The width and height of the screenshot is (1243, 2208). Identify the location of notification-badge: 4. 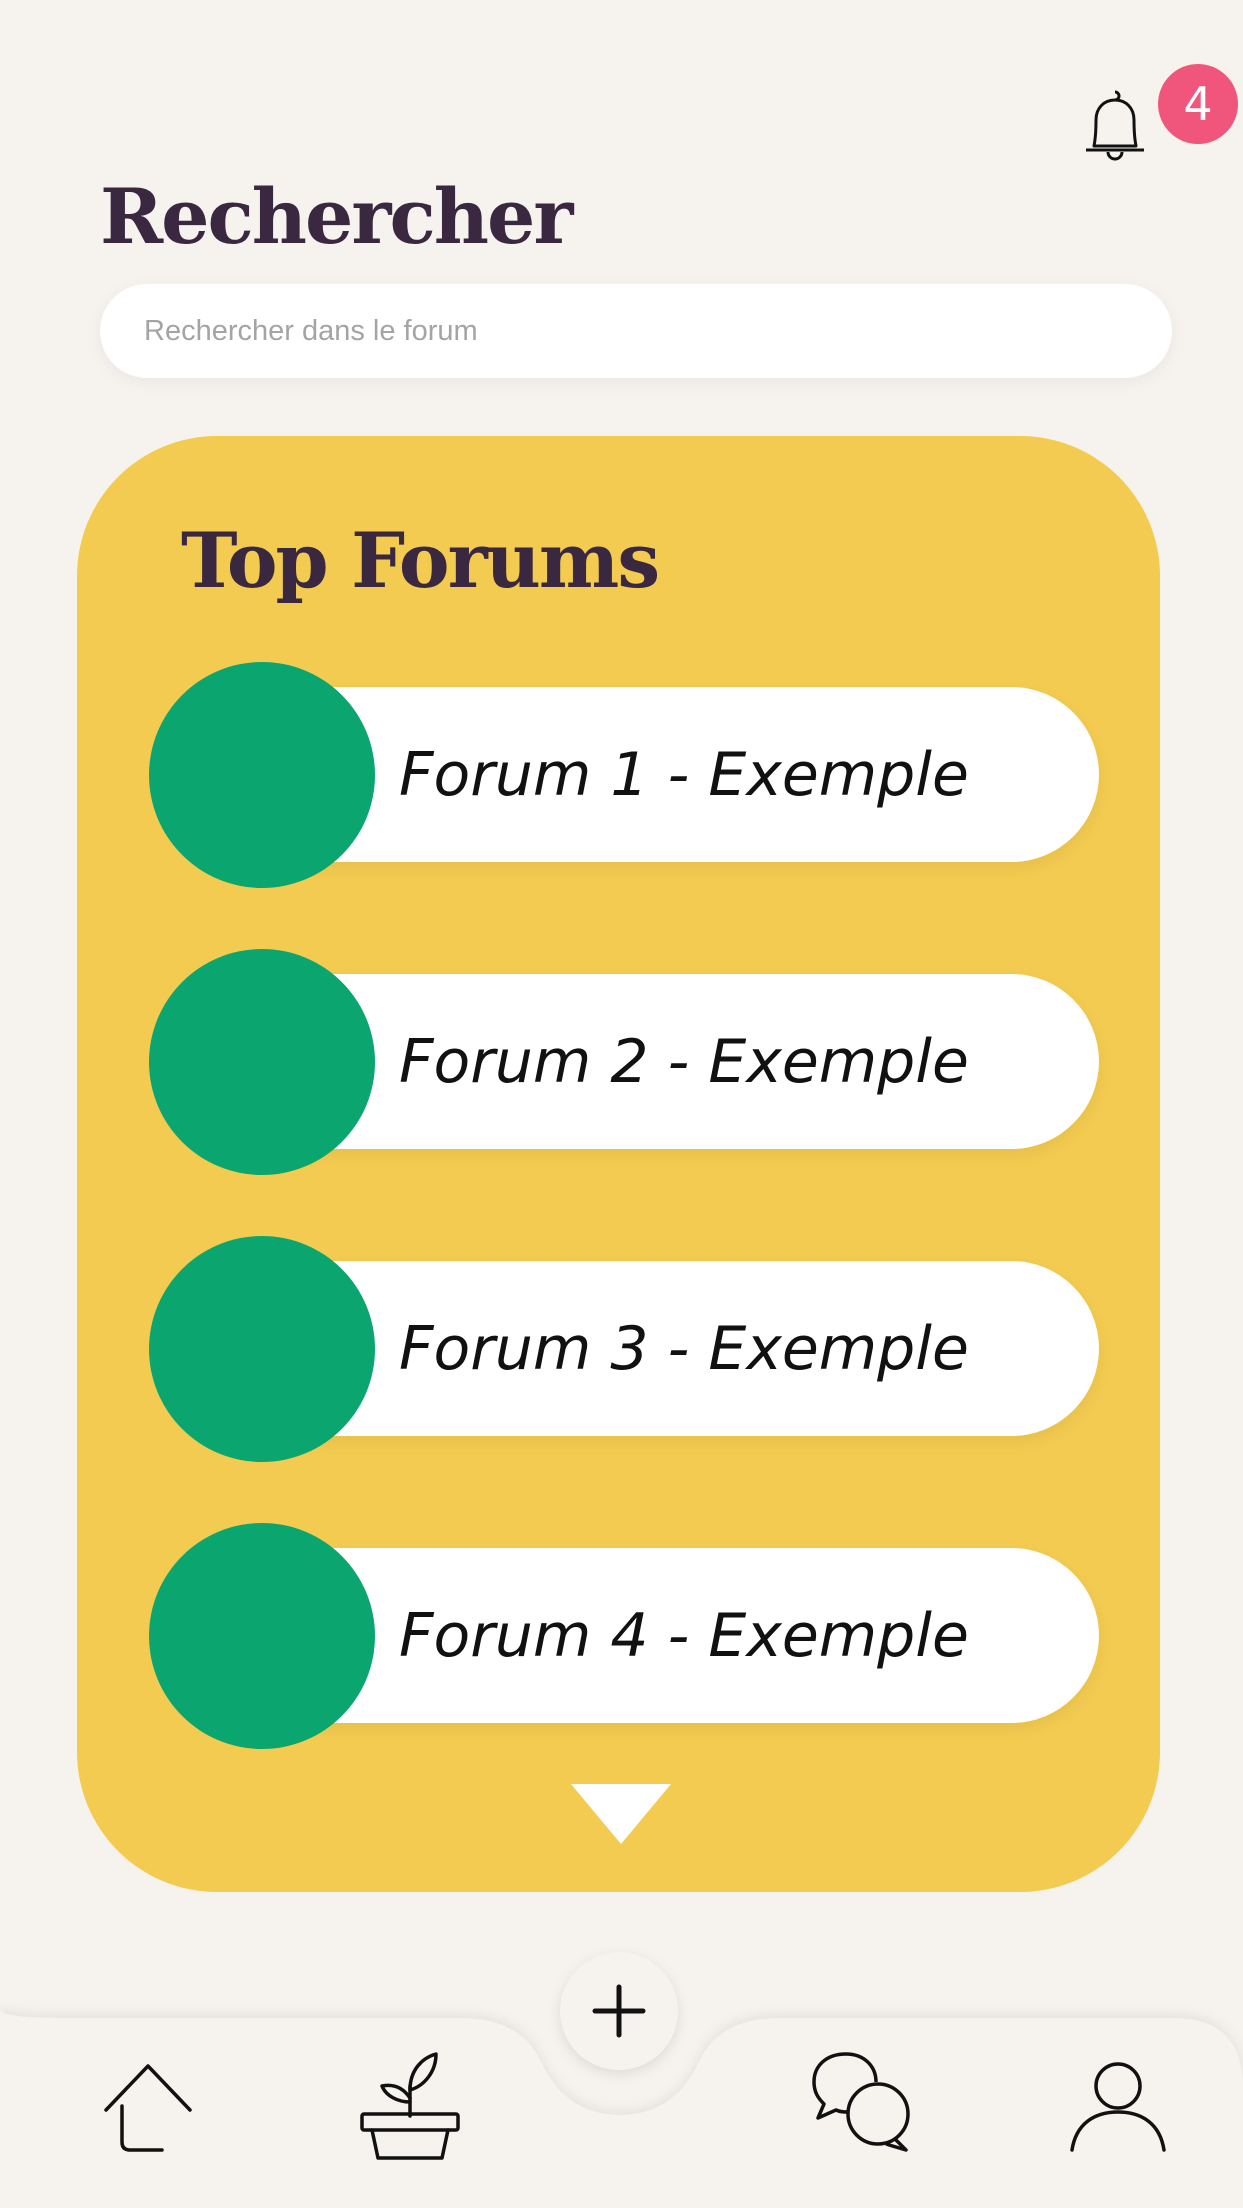
(1198, 104).